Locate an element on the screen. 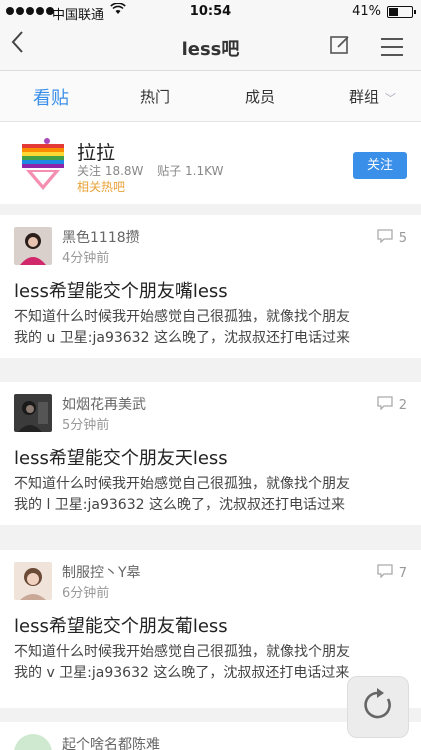  related-forums-link: 相关热吧 is located at coordinates (101, 186).